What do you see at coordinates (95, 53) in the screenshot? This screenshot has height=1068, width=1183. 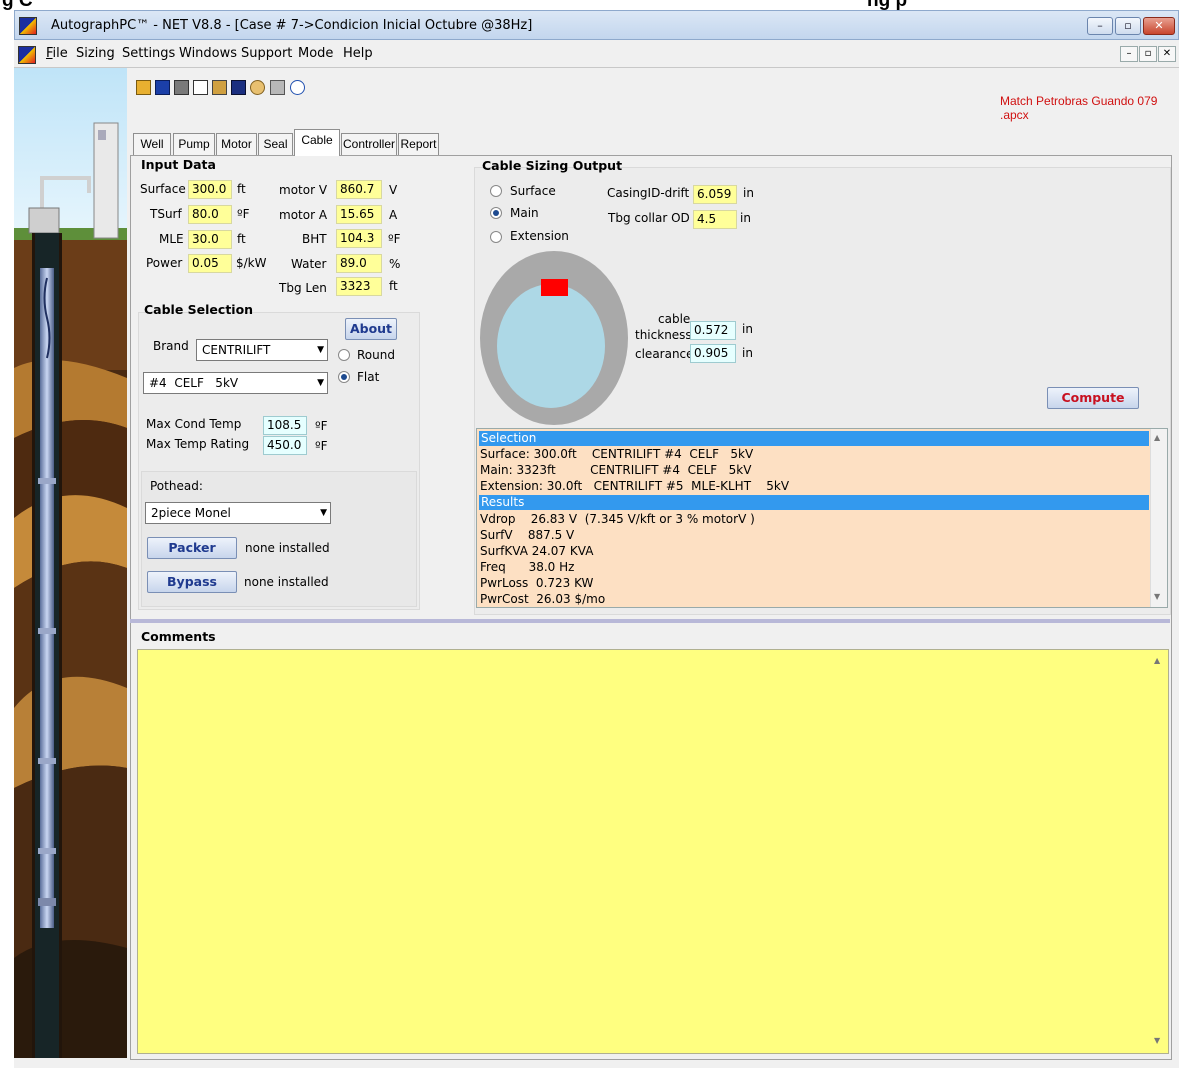 I see `menu-sizing: Sizing` at bounding box center [95, 53].